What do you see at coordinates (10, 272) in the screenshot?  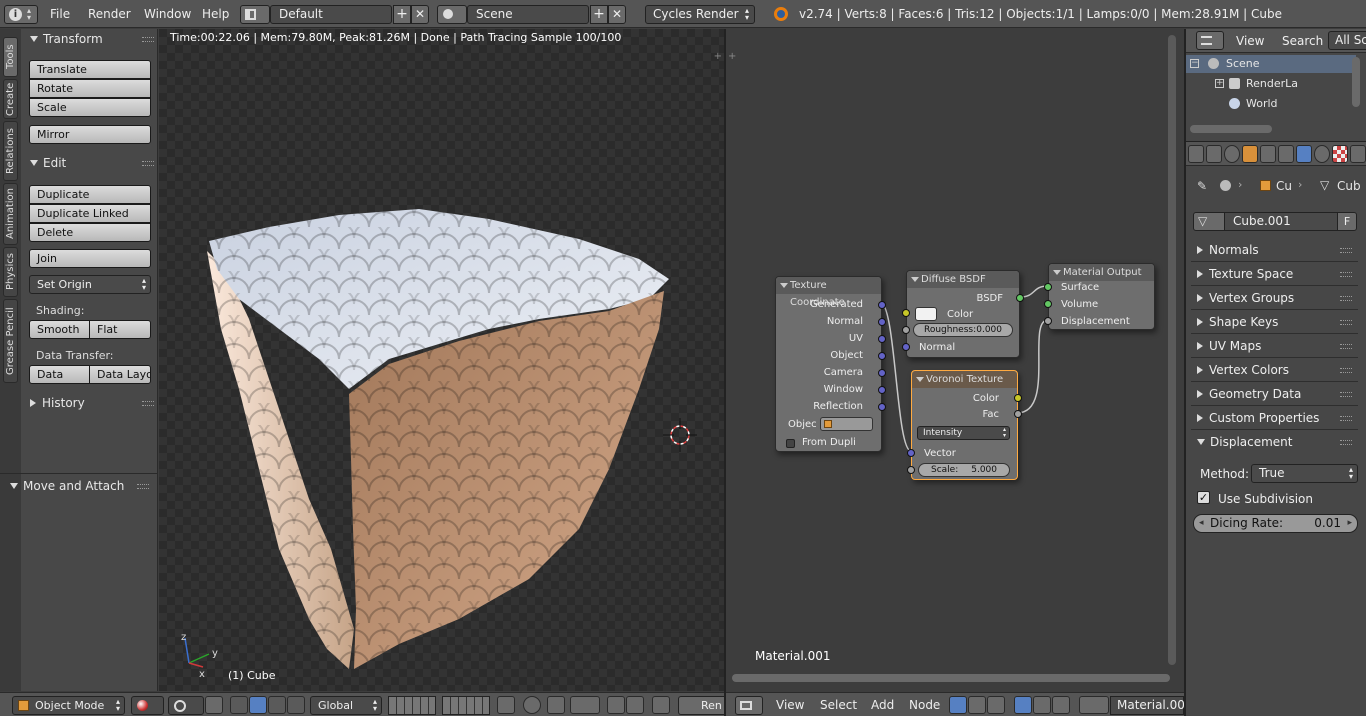 I see `tab-physics: Physics` at bounding box center [10, 272].